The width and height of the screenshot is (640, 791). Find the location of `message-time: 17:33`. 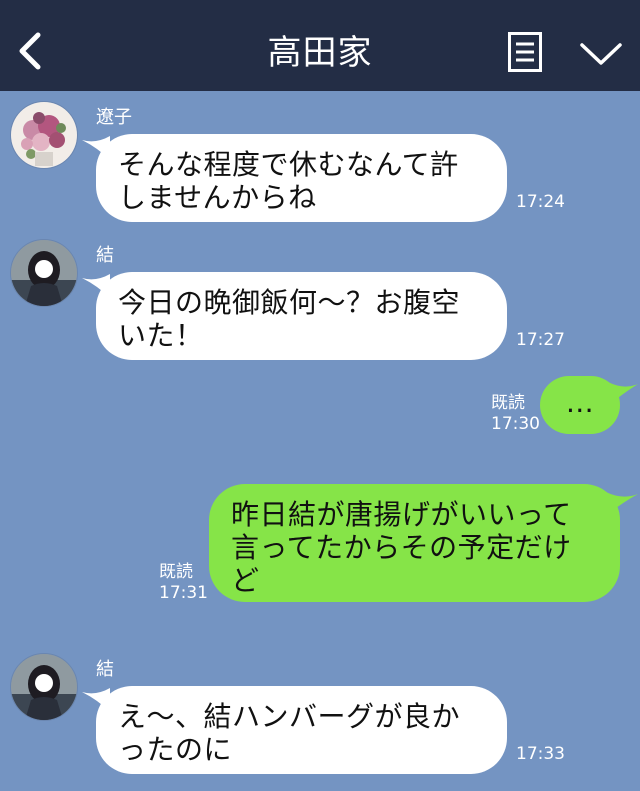

message-time: 17:33 is located at coordinates (540, 754).